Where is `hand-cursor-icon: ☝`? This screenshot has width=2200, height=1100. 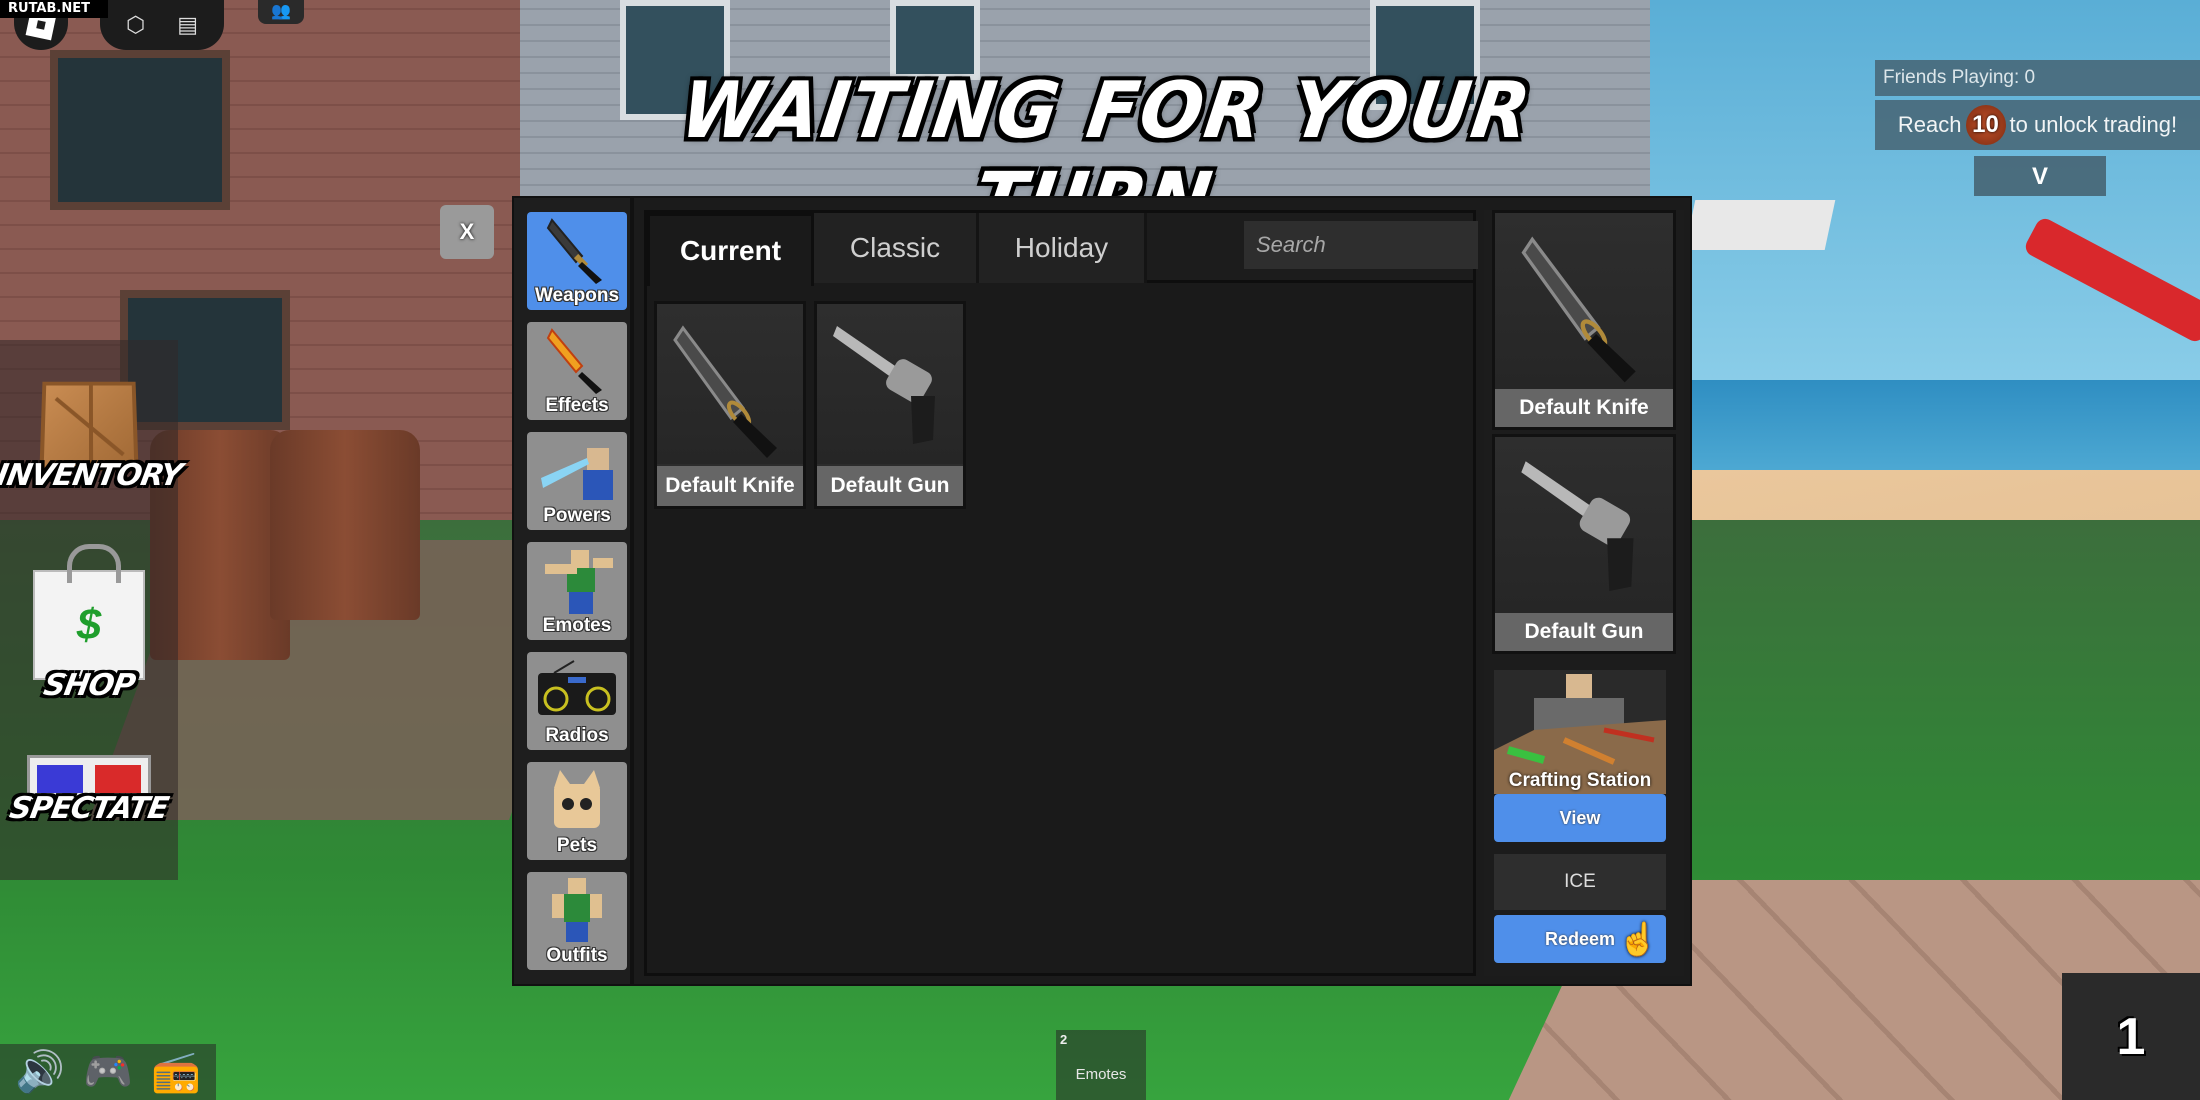 hand-cursor-icon: ☝ is located at coordinates (1638, 939).